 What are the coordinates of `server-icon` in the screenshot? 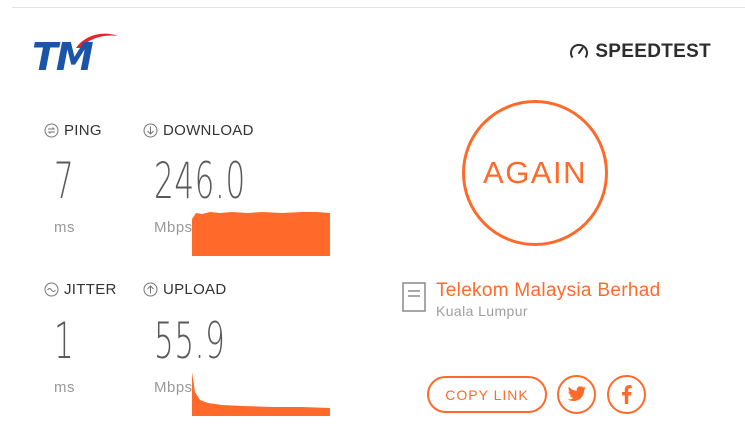 It's located at (414, 297).